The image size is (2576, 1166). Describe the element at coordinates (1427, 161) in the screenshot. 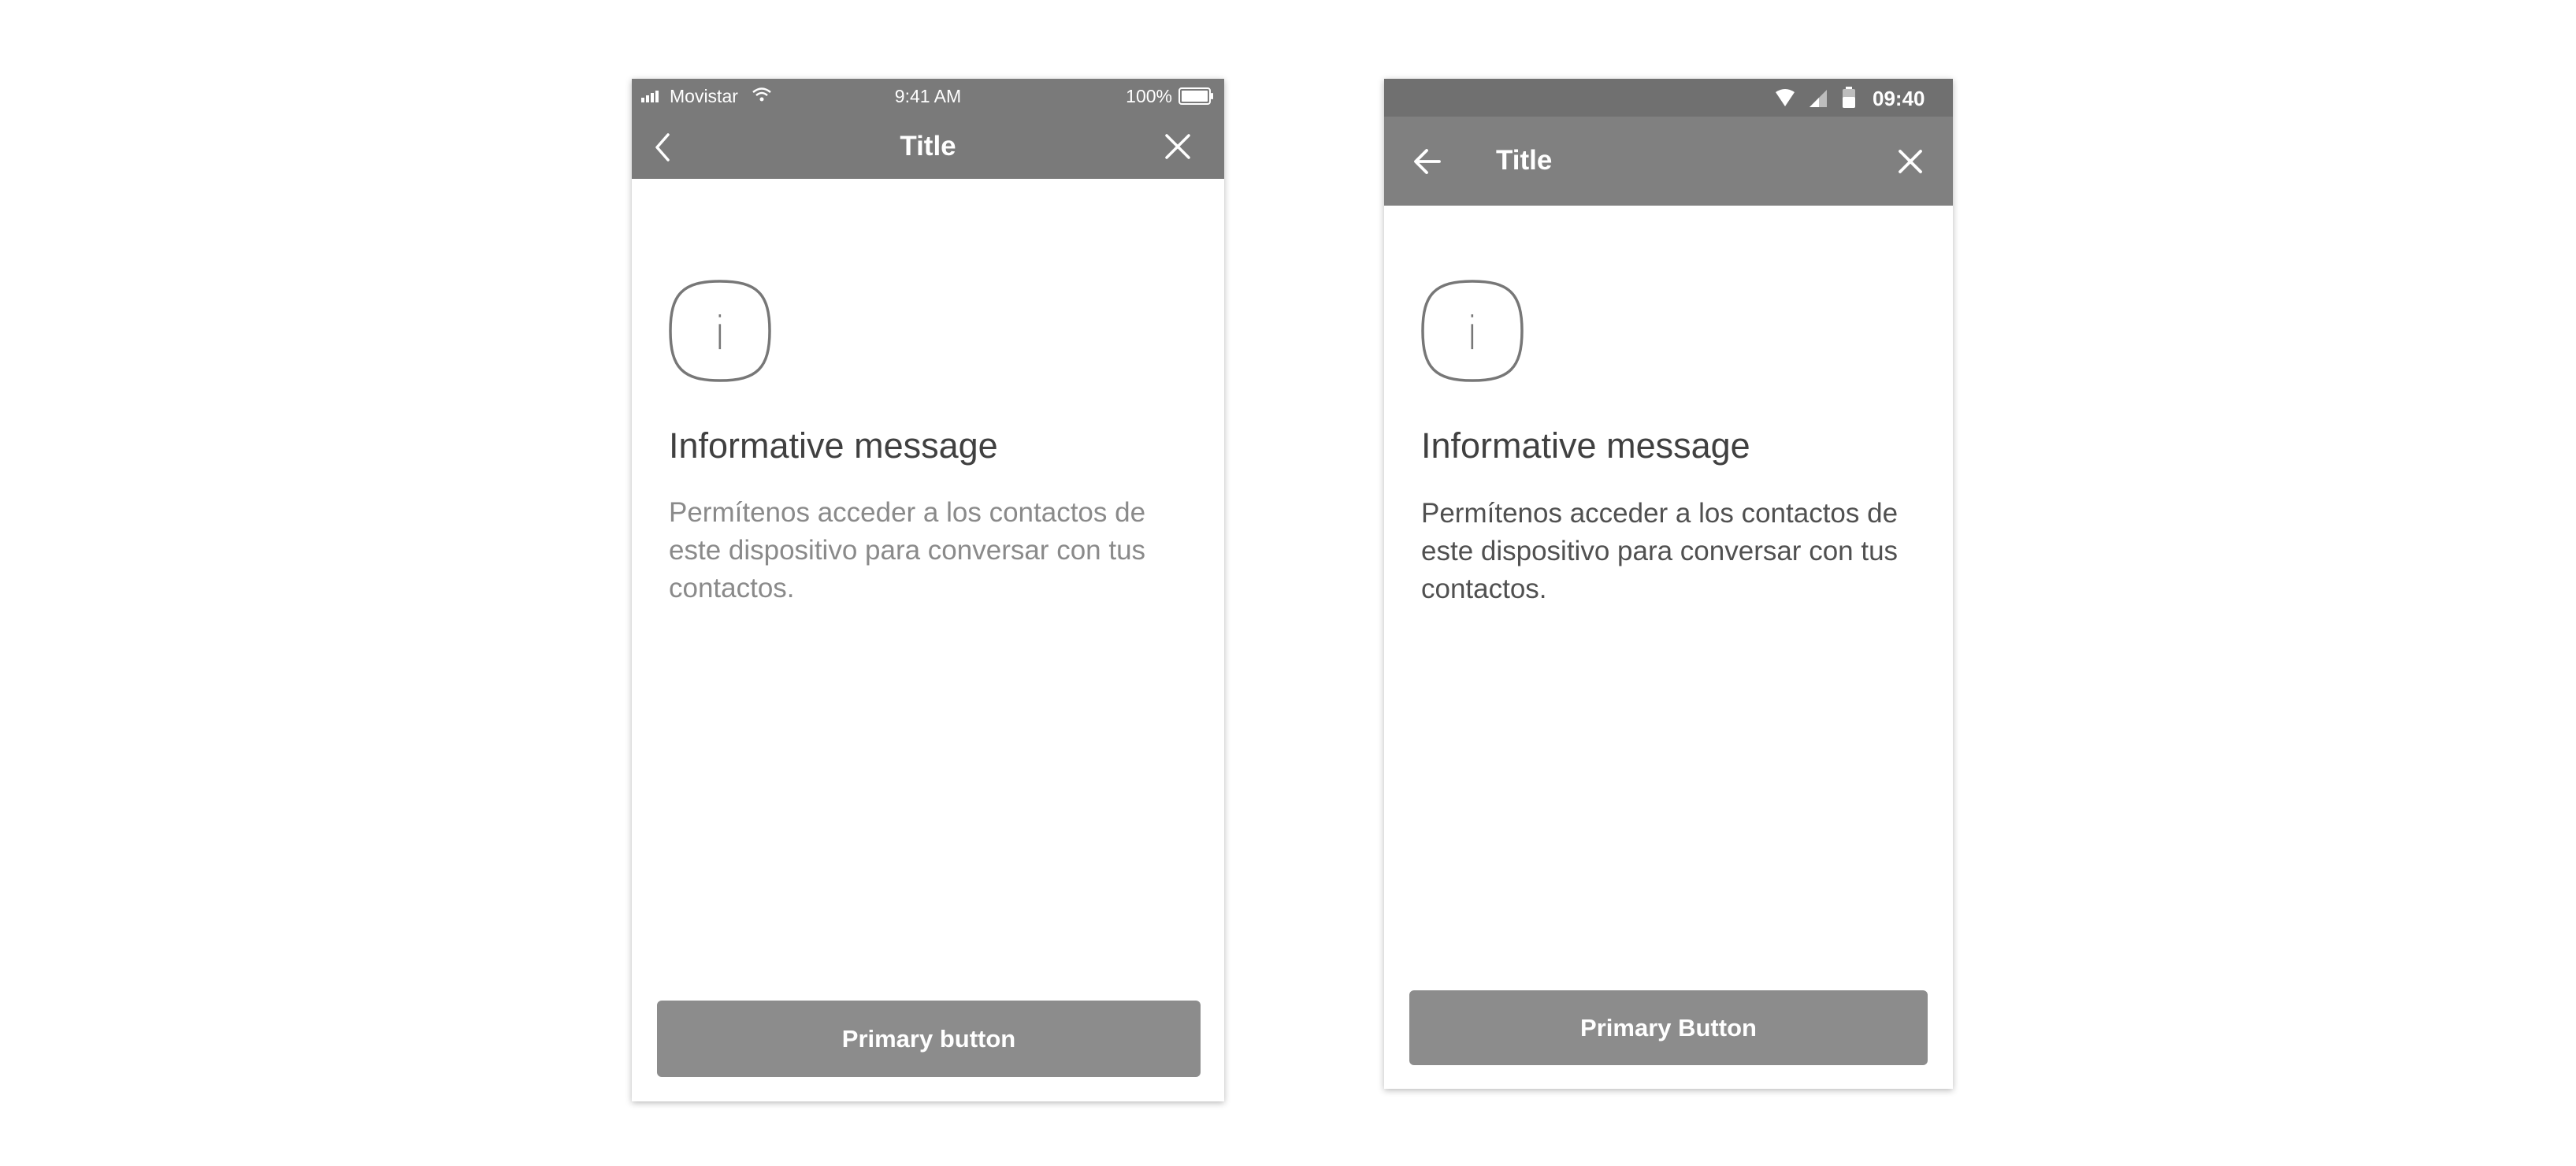

I see `arrow-left-icon` at that location.